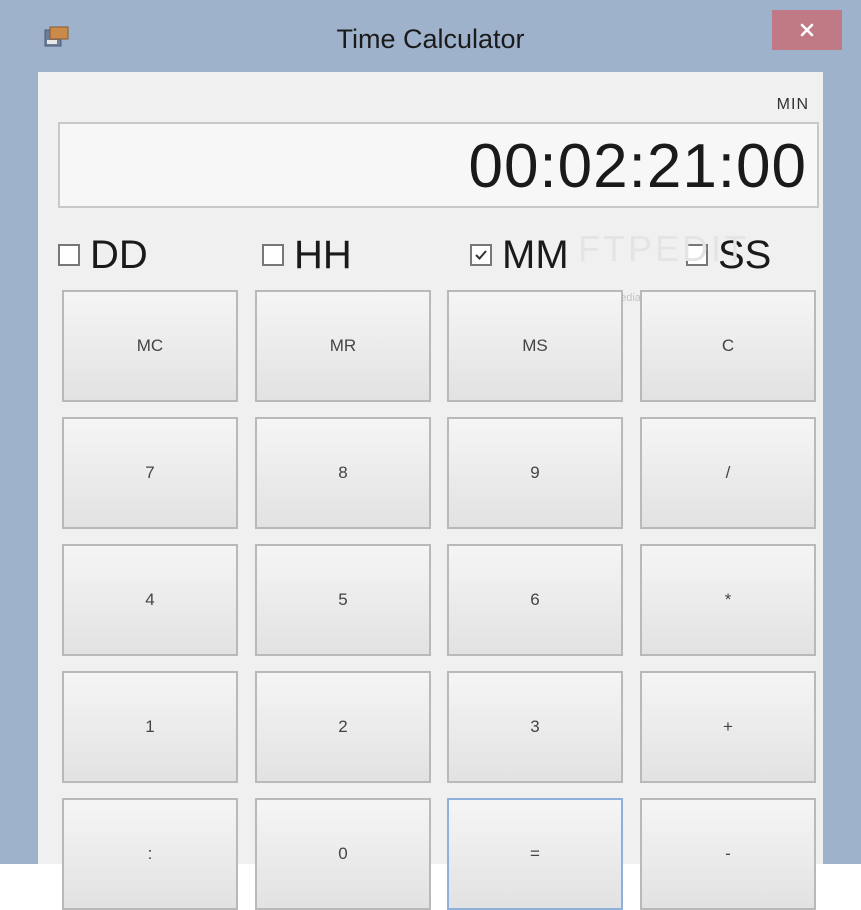 The image size is (861, 910). What do you see at coordinates (69, 255) in the screenshot?
I see `checkbox-dd` at bounding box center [69, 255].